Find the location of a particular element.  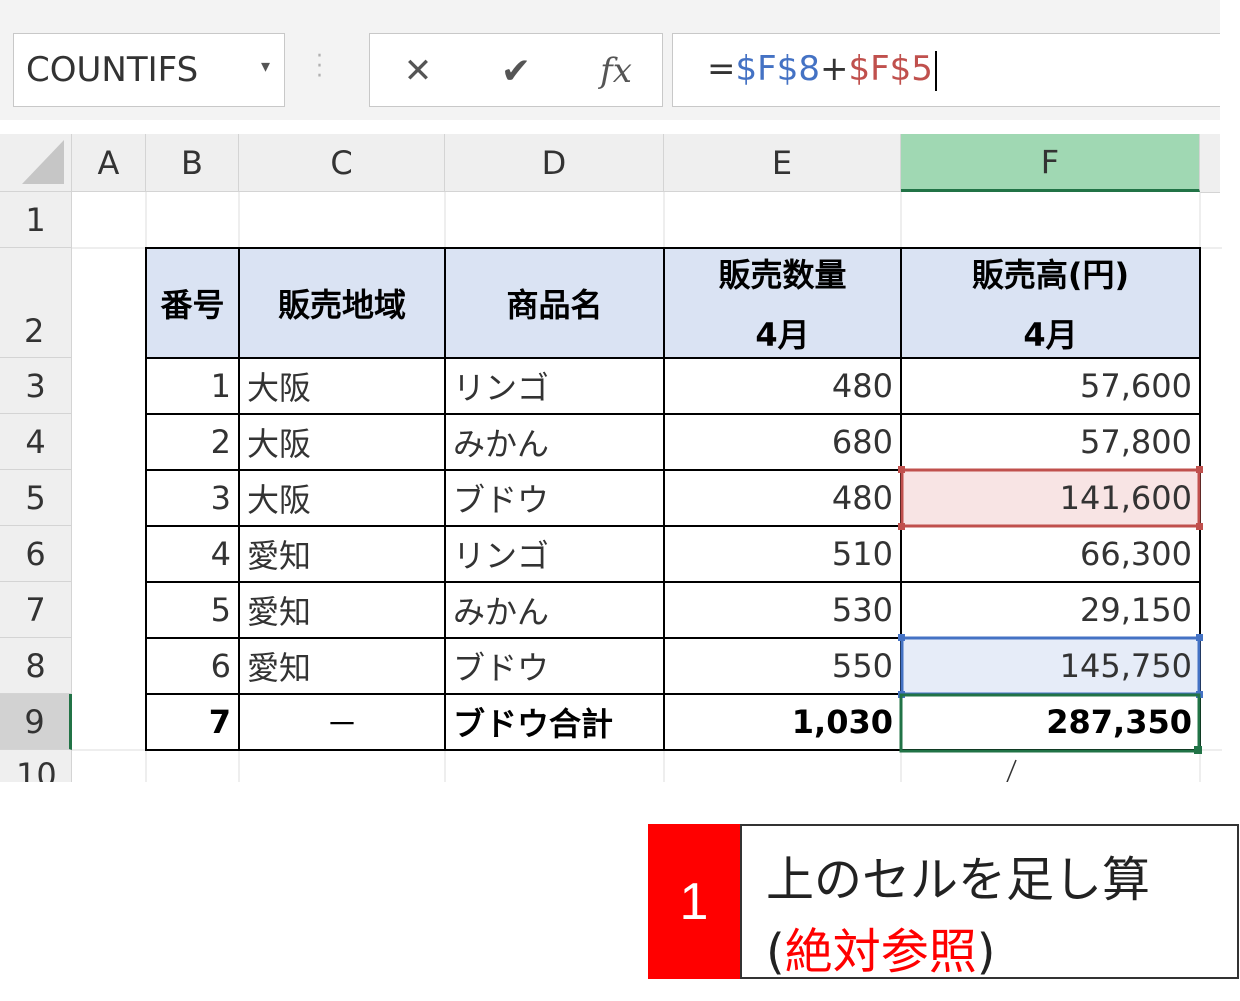

callout-step-number: 1 is located at coordinates (694, 901).